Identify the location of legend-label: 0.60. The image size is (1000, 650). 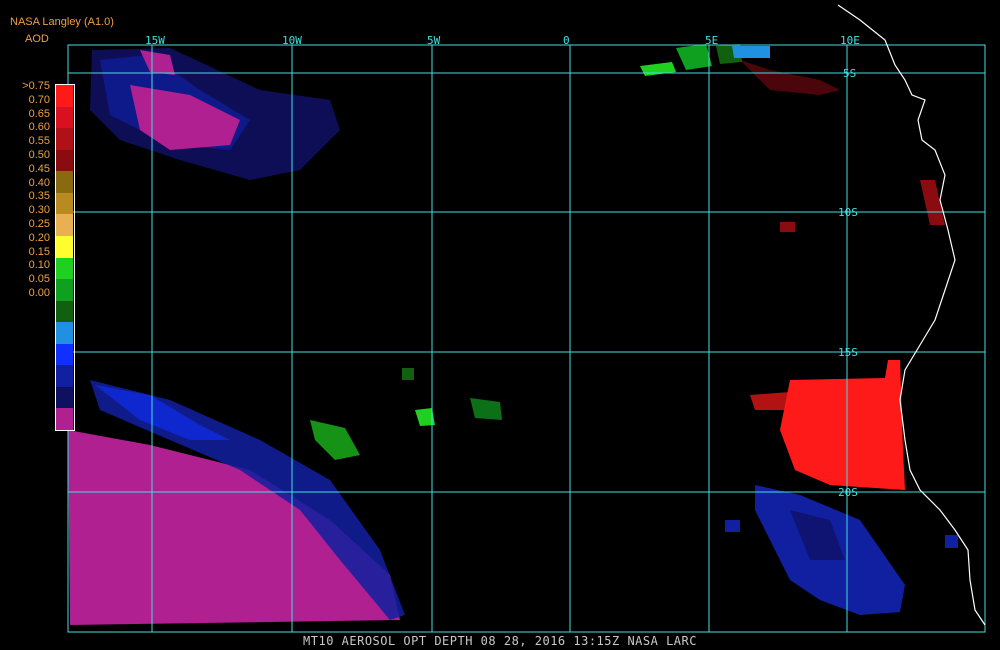
(39, 127).